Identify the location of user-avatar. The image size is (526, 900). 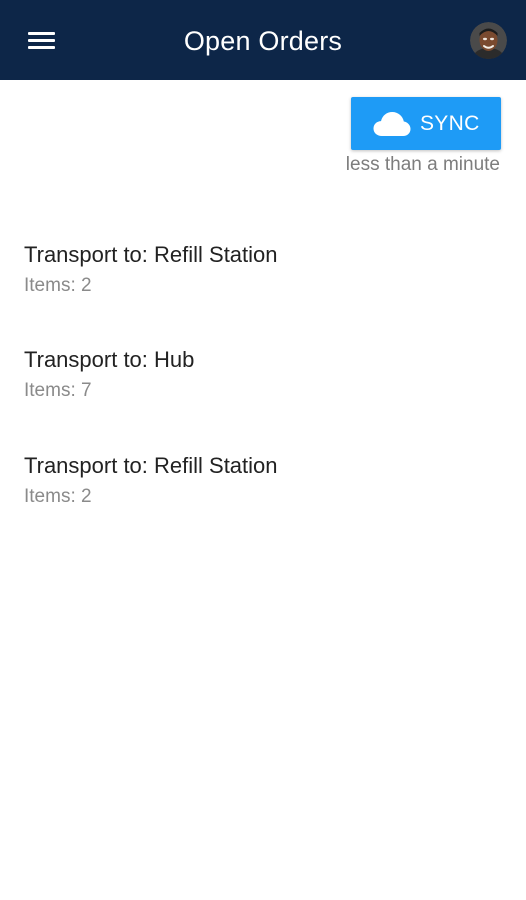
(488, 40).